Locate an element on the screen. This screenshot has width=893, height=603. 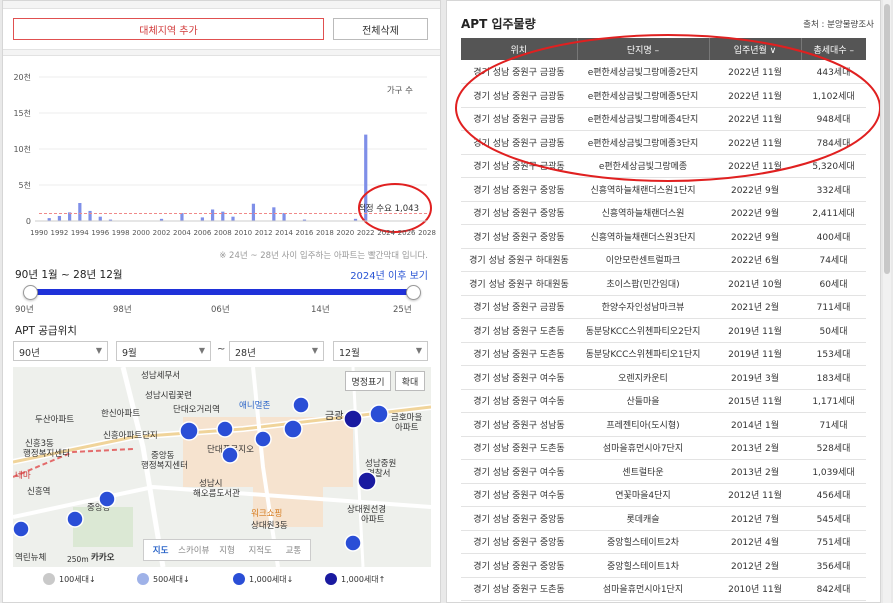
x-tick-label: 2004 is located at coordinates (182, 233).